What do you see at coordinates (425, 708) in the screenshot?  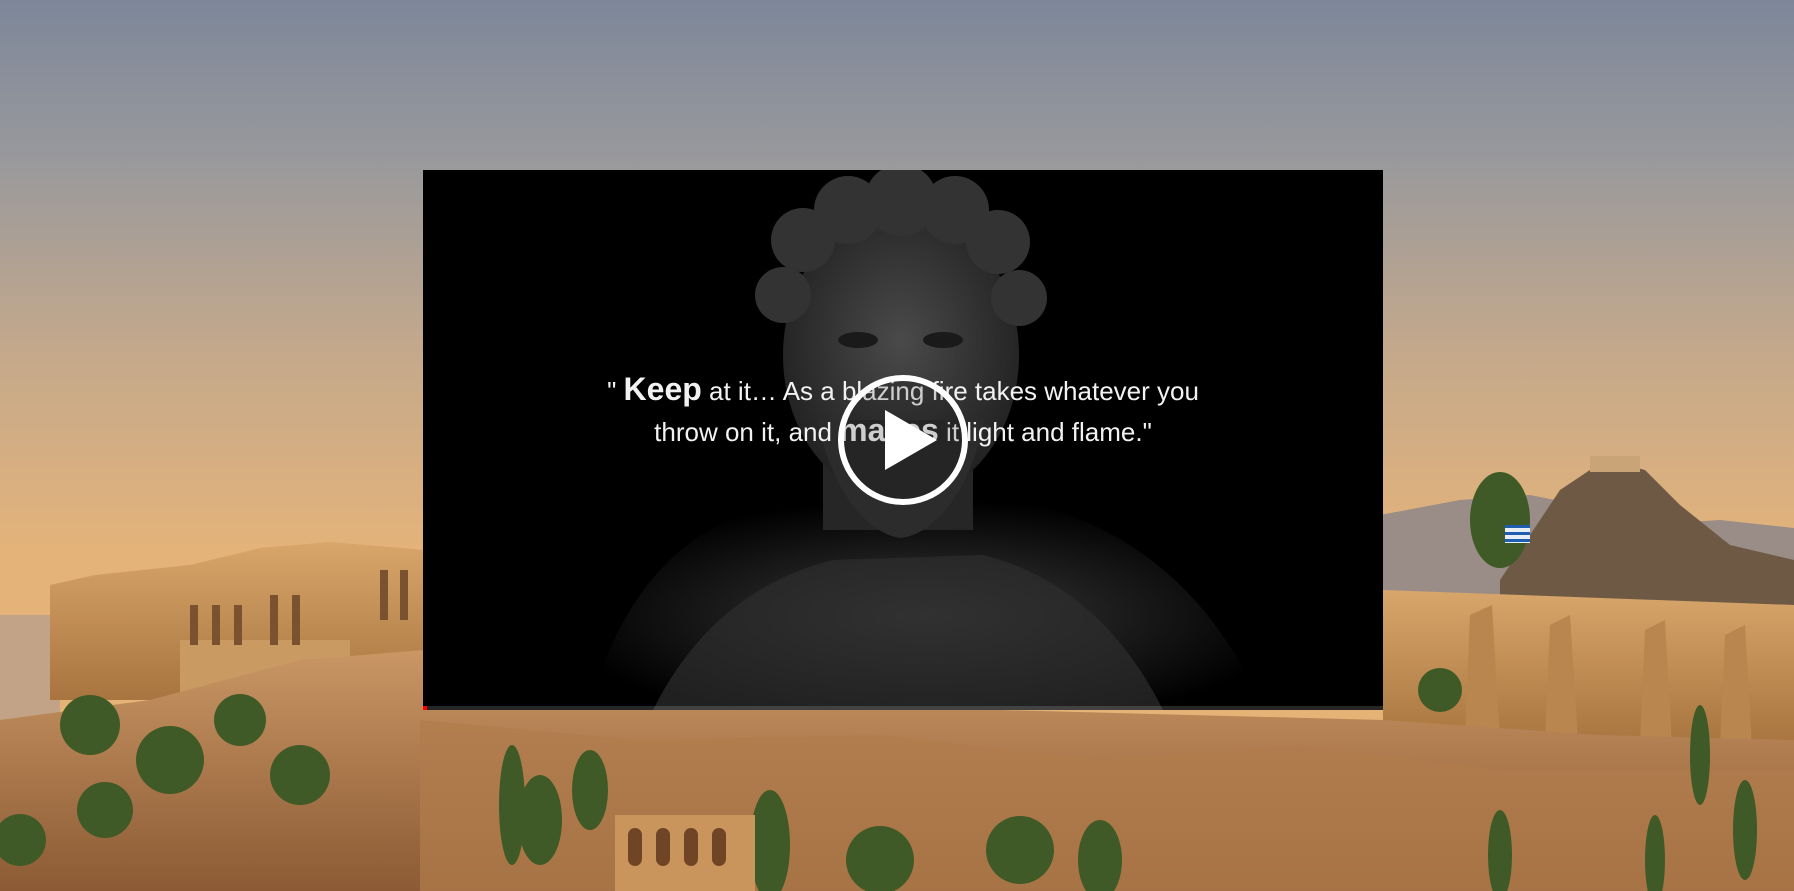 I see `video-progress-fill` at bounding box center [425, 708].